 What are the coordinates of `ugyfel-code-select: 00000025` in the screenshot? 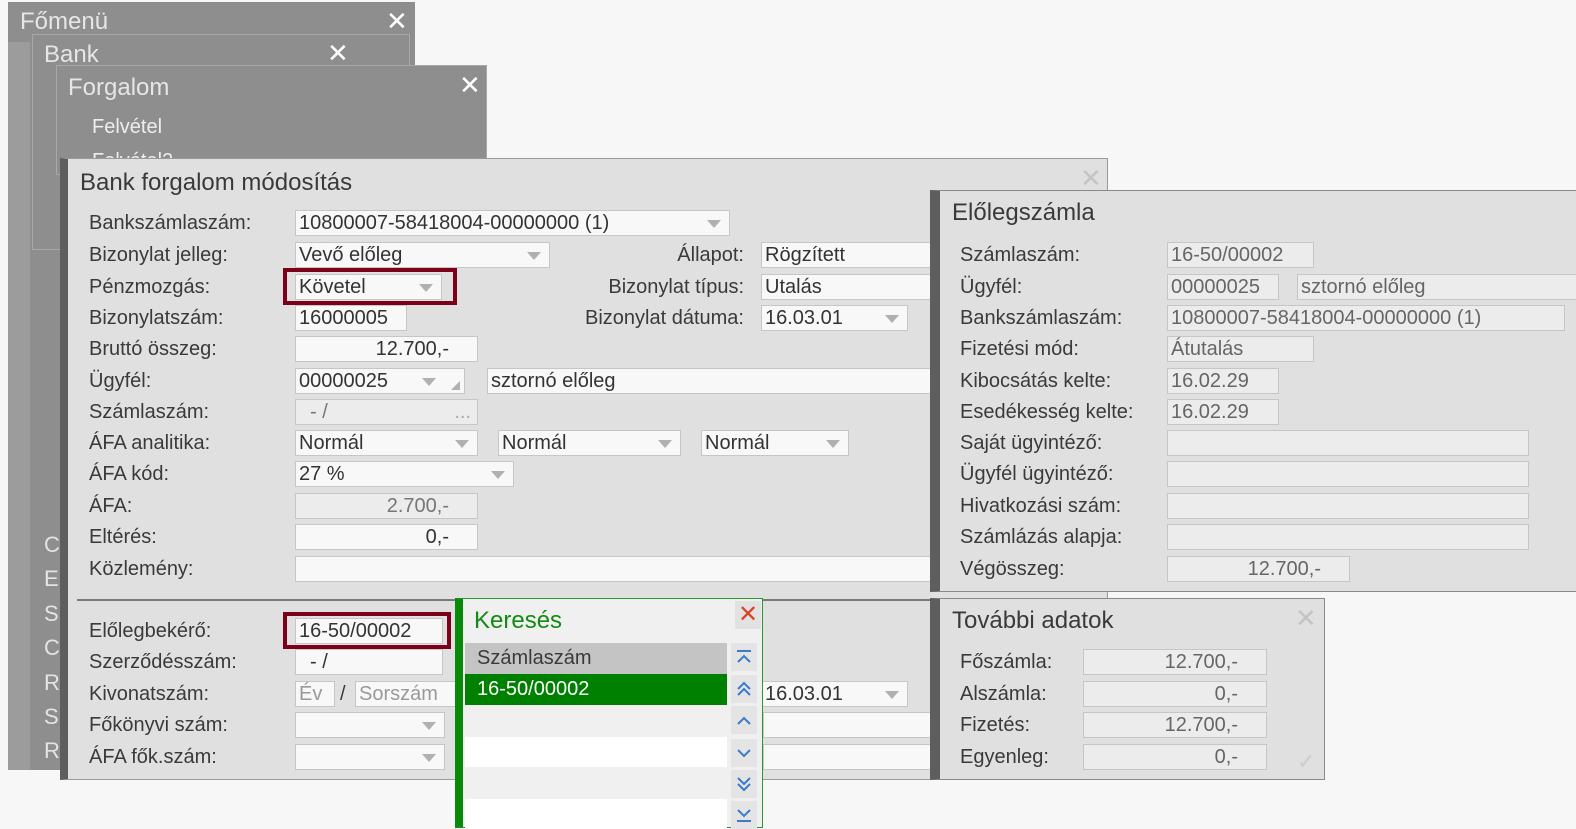 It's located at (380, 381).